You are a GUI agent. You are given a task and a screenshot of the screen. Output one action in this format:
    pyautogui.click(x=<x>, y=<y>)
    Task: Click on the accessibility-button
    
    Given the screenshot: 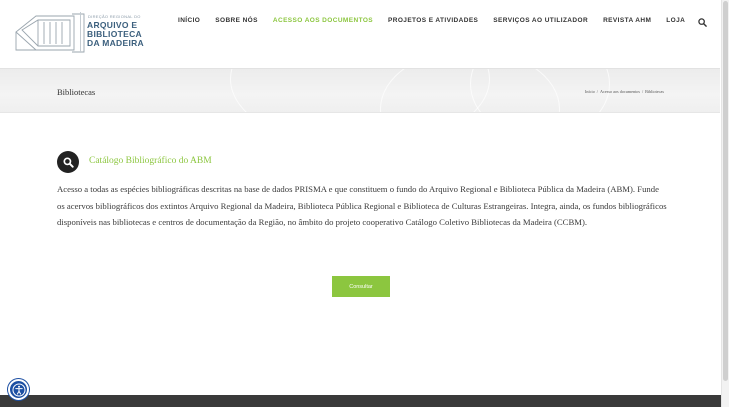 What is the action you would take?
    pyautogui.click(x=18, y=389)
    